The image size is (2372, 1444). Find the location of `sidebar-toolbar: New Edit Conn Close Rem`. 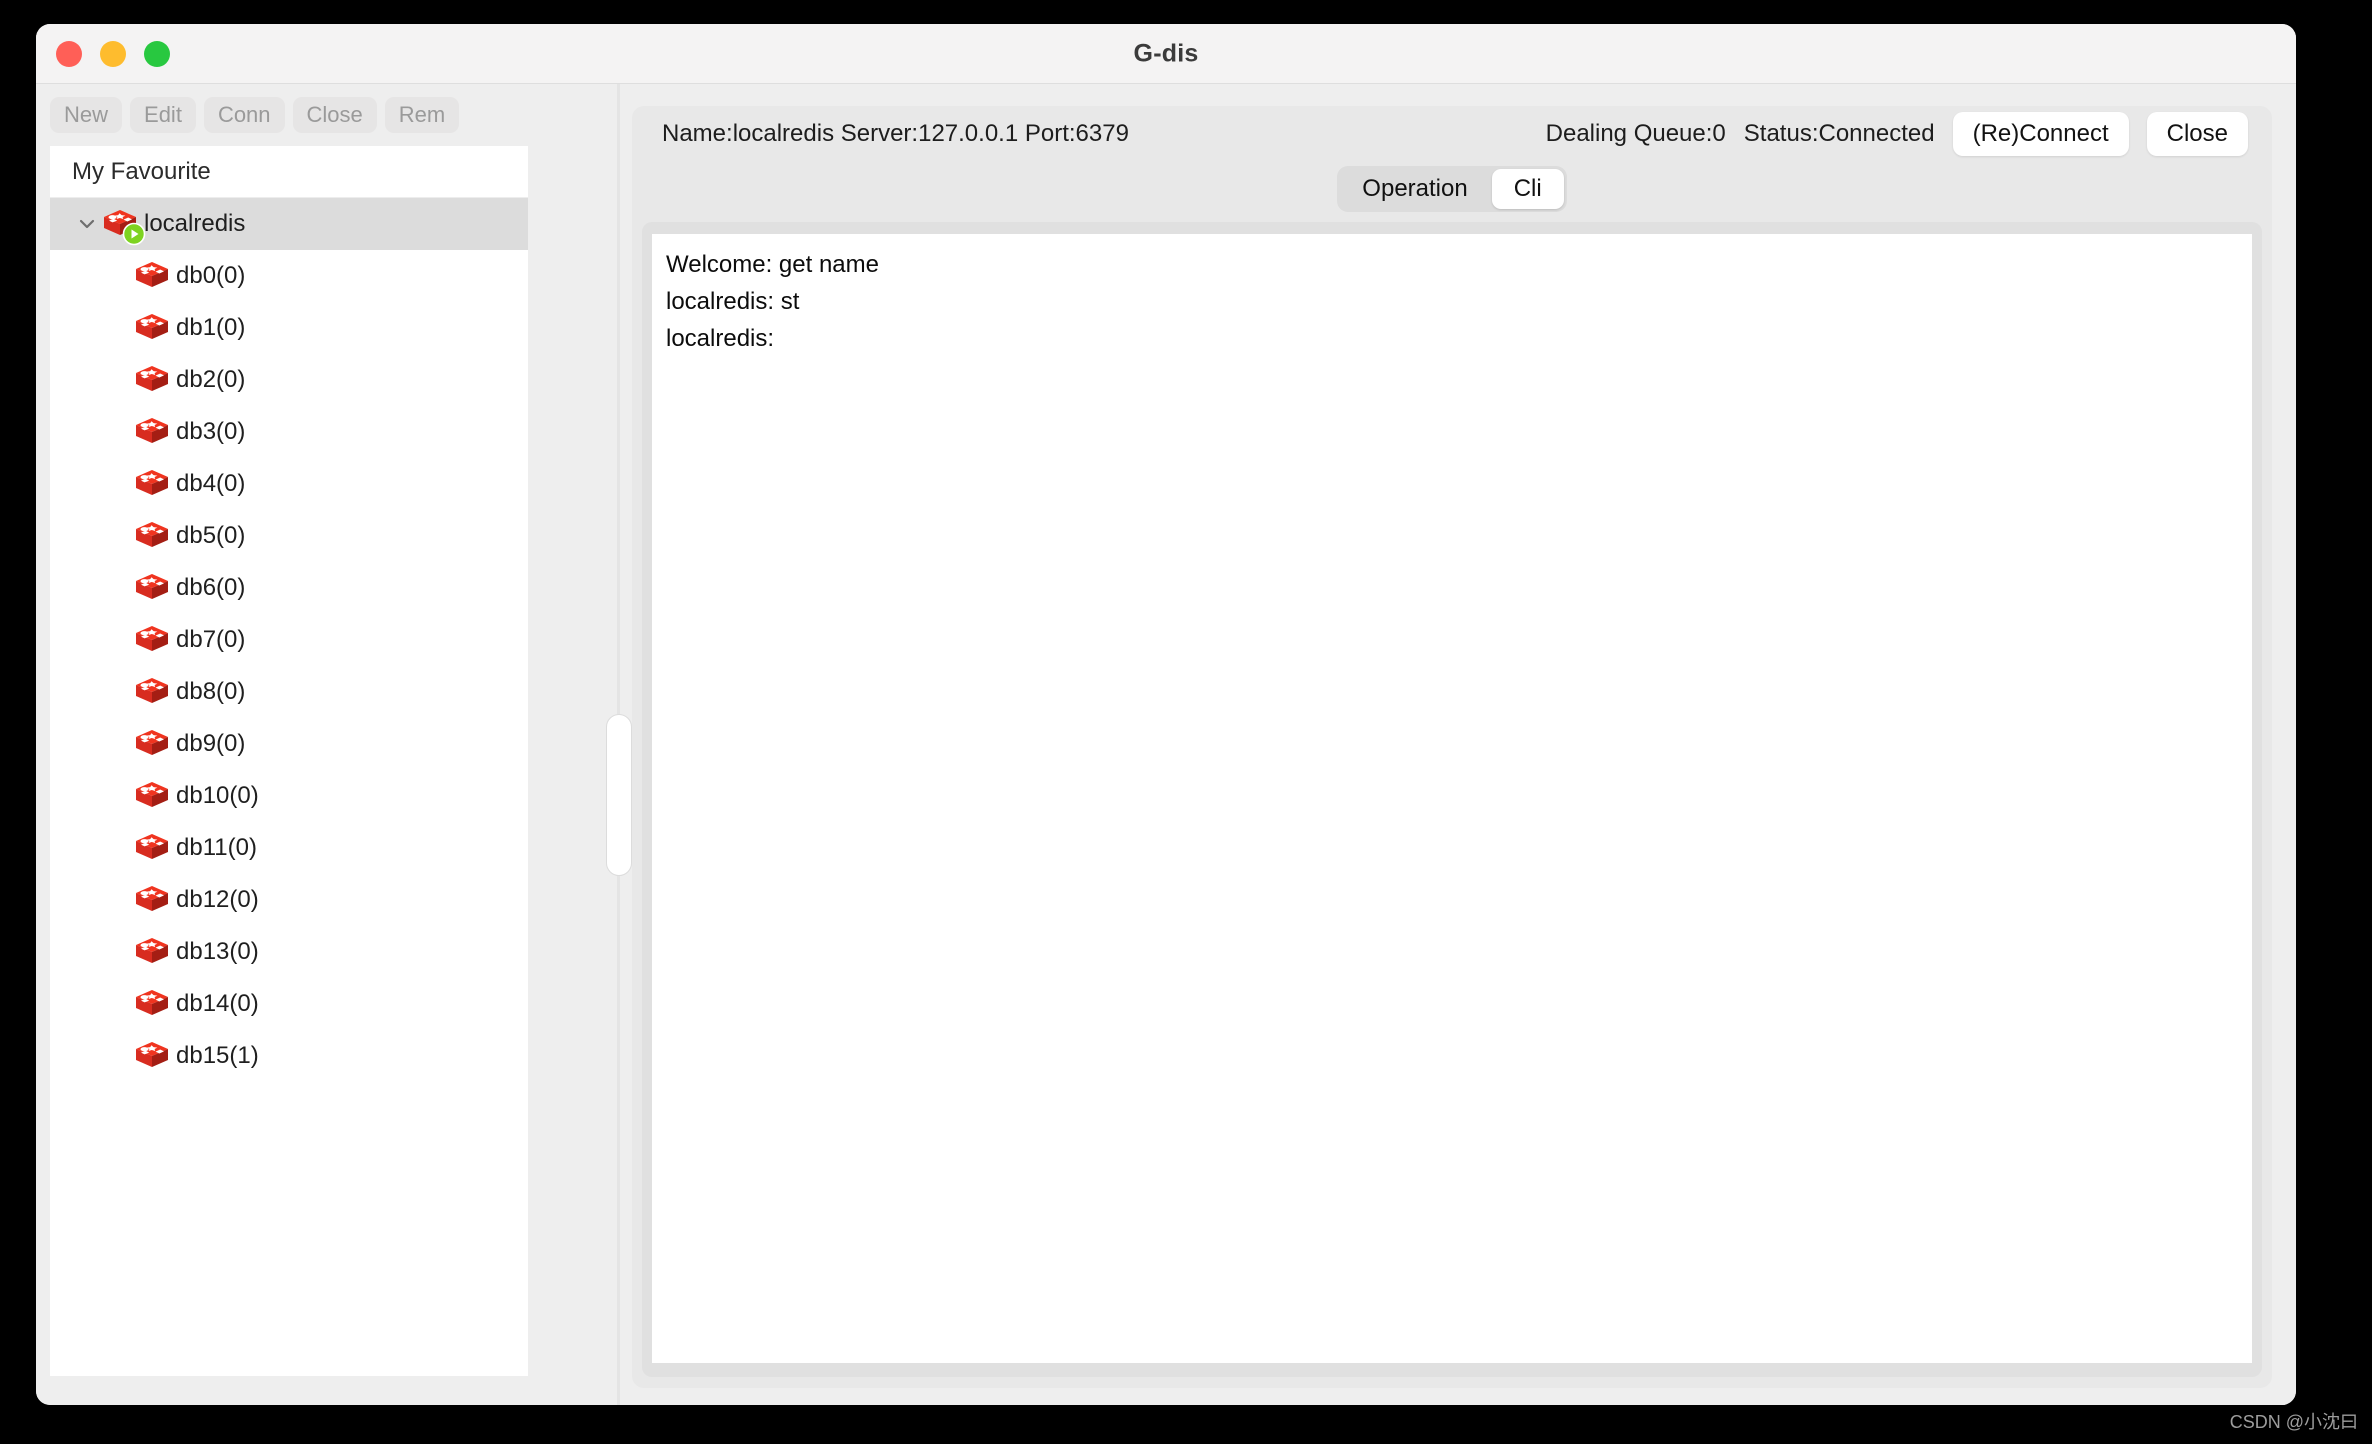

sidebar-toolbar: New Edit Conn Close Rem is located at coordinates (282, 115).